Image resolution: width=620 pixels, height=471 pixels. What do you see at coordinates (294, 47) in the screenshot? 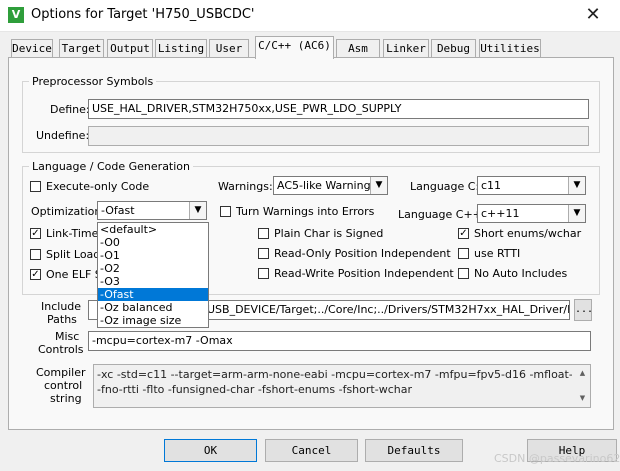
I see `tab-cpp-ac6: C/C++ (AC6)` at bounding box center [294, 47].